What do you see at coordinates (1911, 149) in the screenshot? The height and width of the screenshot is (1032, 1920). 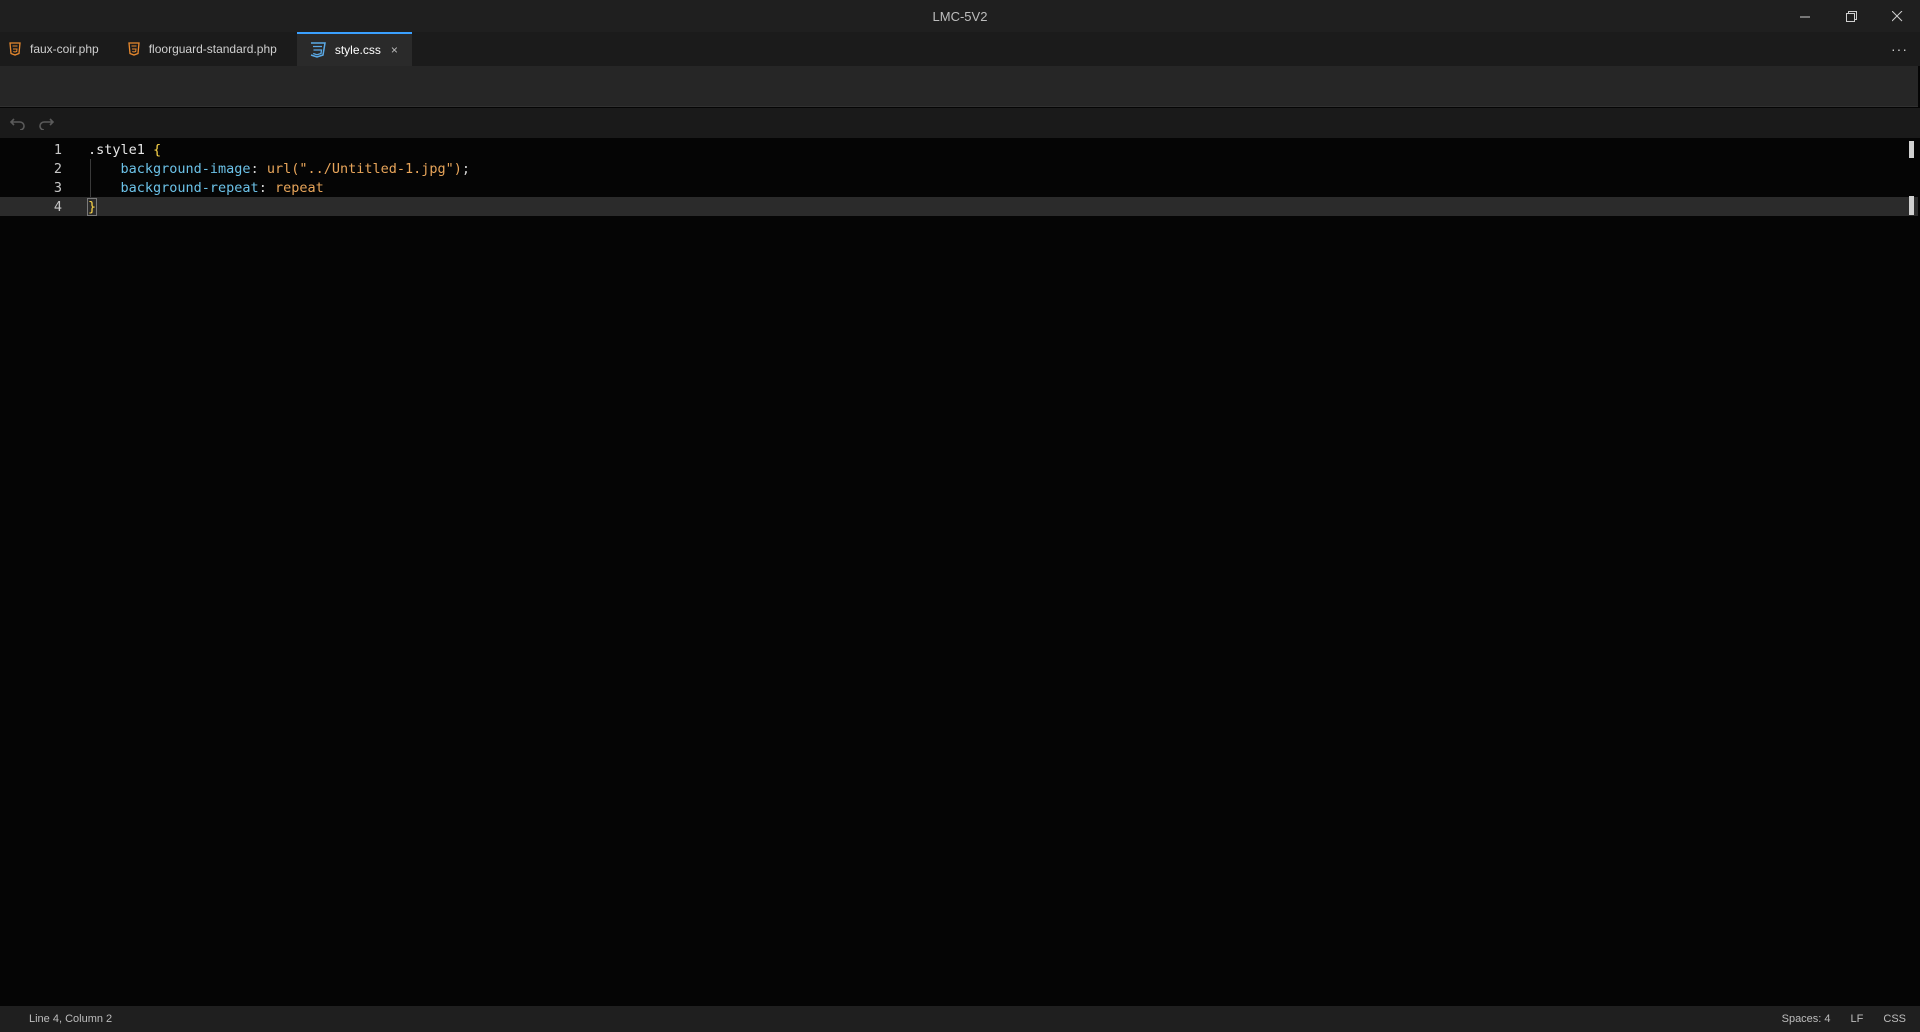 I see `scrollbar-thumb` at bounding box center [1911, 149].